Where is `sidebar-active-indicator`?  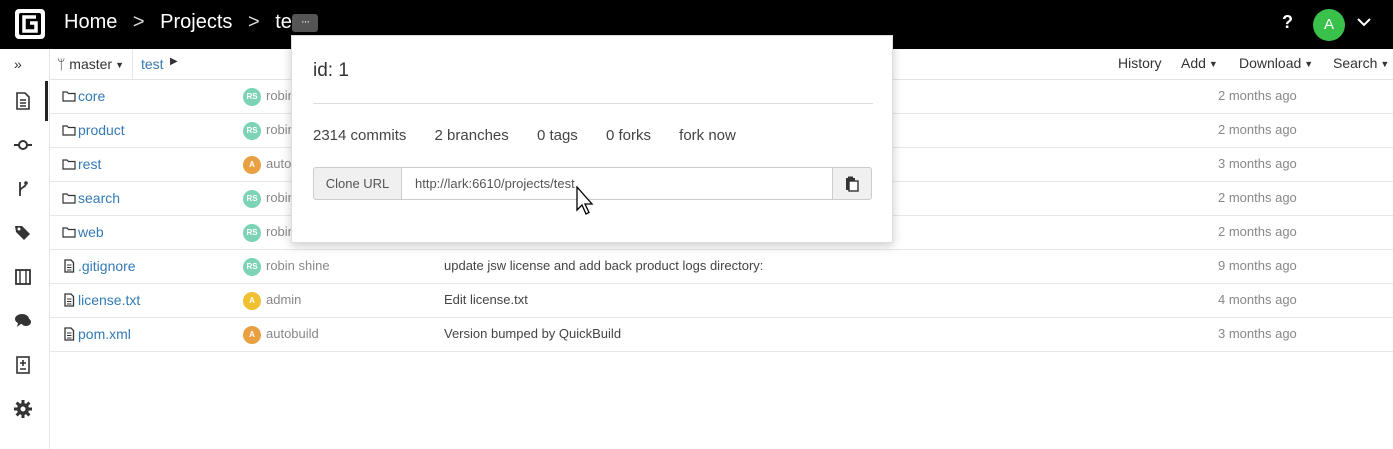
sidebar-active-indicator is located at coordinates (46, 101).